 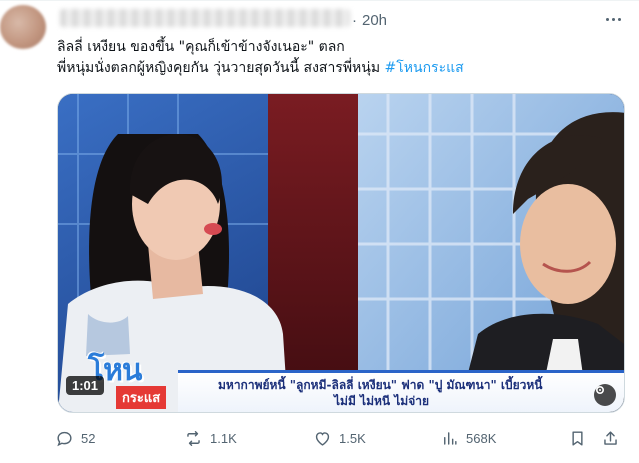 What do you see at coordinates (613, 19) in the screenshot?
I see `more-icon` at bounding box center [613, 19].